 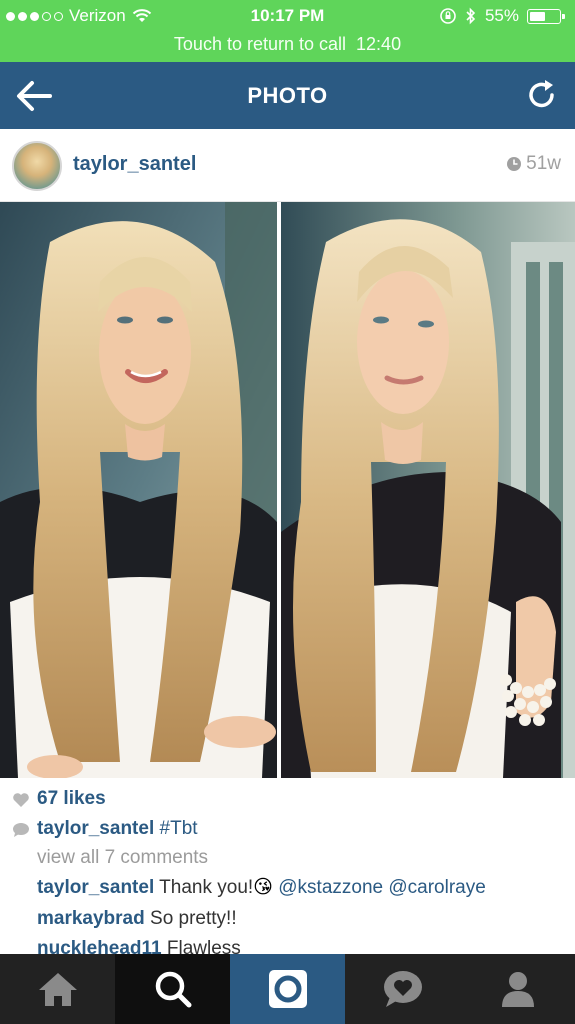 What do you see at coordinates (471, 16) in the screenshot?
I see `bluetooth-icon` at bounding box center [471, 16].